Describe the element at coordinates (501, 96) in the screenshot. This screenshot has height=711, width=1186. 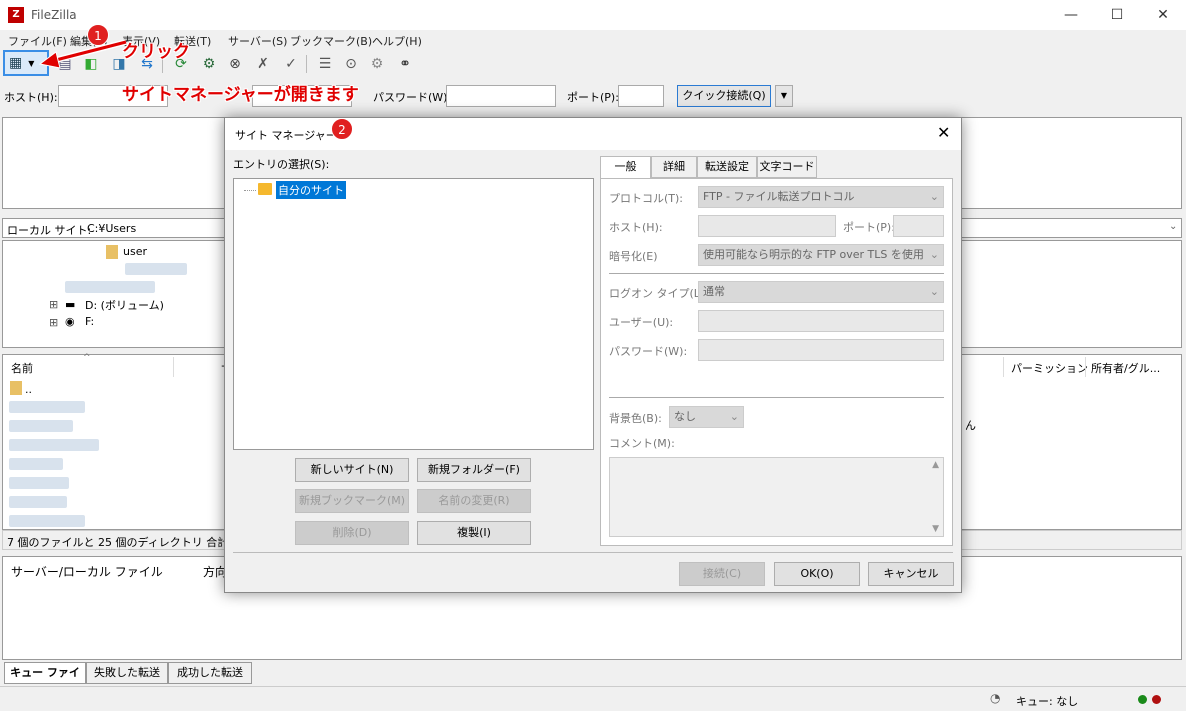
I see `password-input` at that location.